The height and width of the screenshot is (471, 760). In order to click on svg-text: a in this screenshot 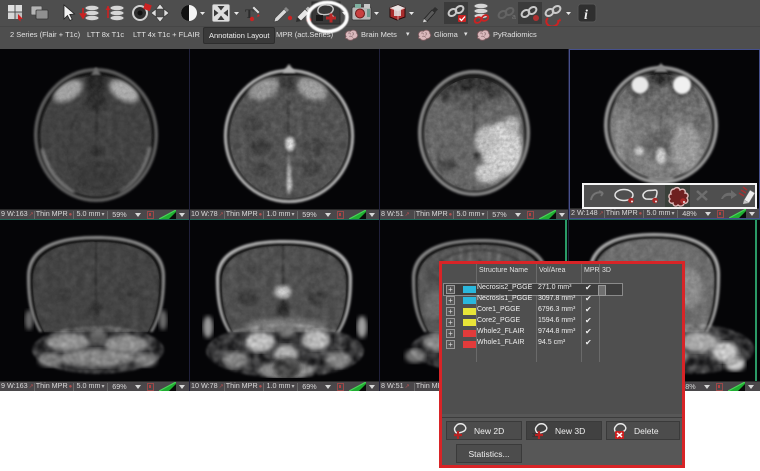, I will do `click(514, 17)`.